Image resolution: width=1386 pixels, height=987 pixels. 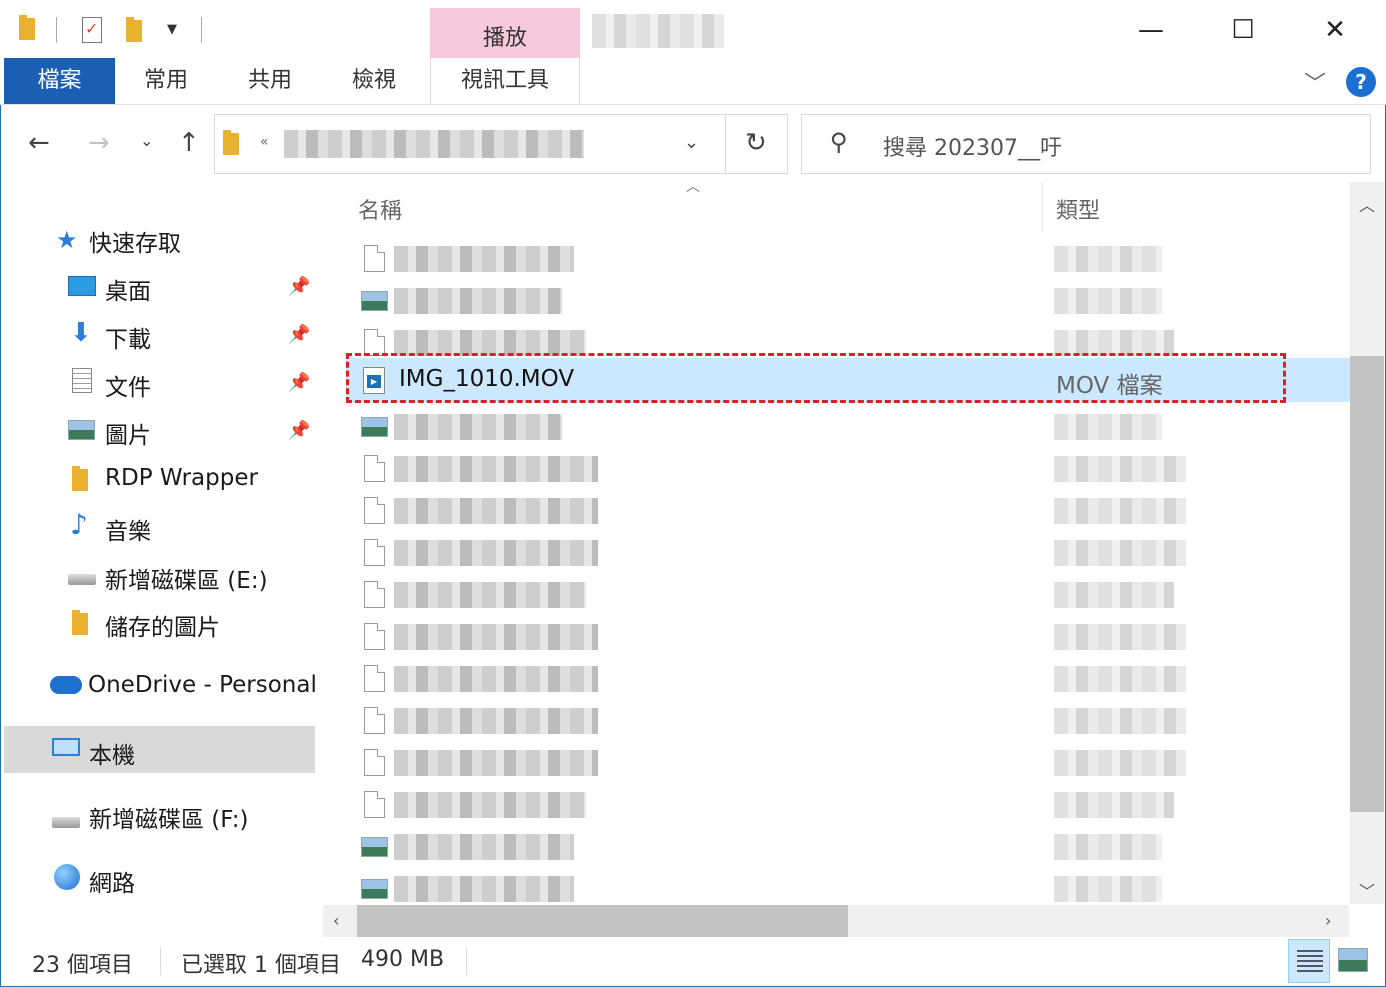 I want to click on breadcrumb-redacted, so click(x=434, y=144).